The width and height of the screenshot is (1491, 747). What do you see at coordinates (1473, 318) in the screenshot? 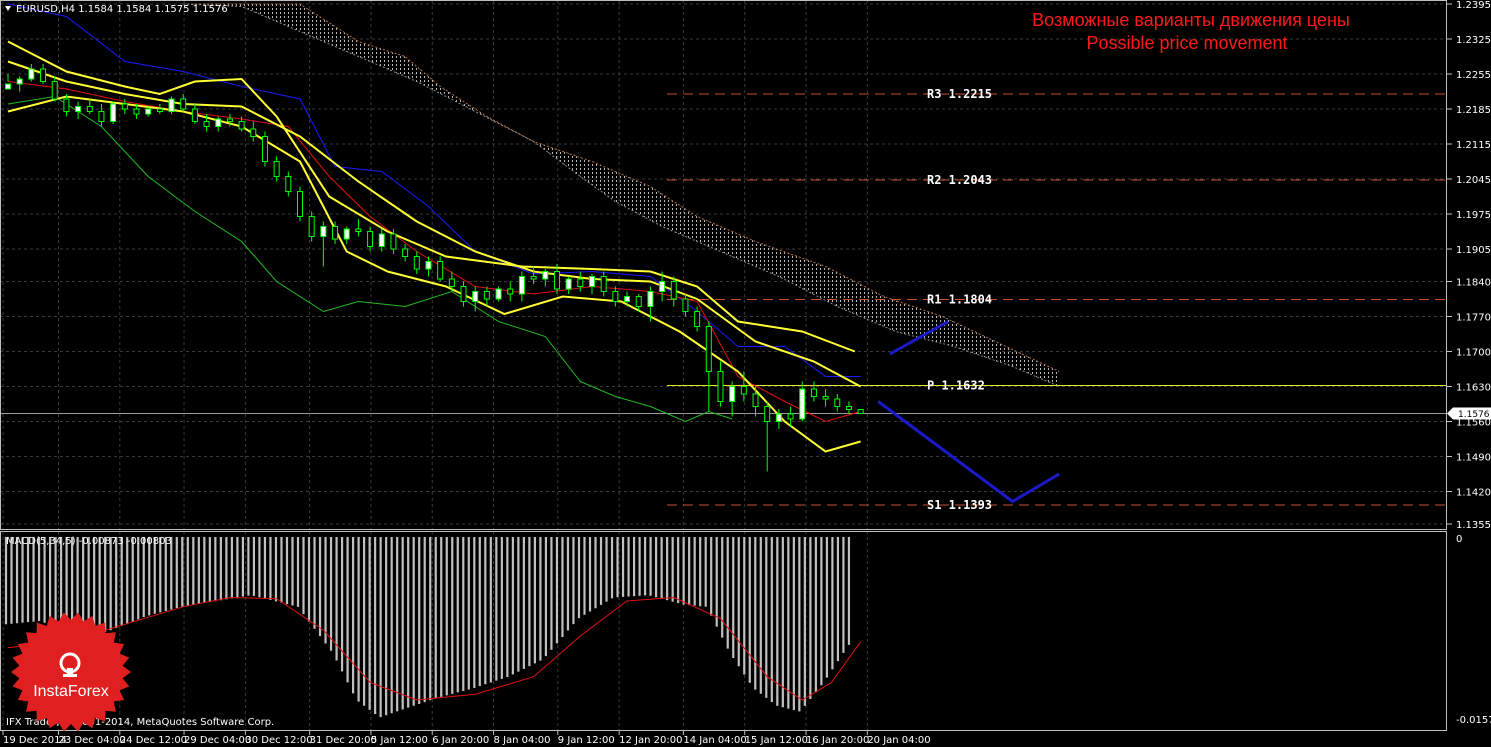
I see `price-tick-label: 1.1770` at bounding box center [1473, 318].